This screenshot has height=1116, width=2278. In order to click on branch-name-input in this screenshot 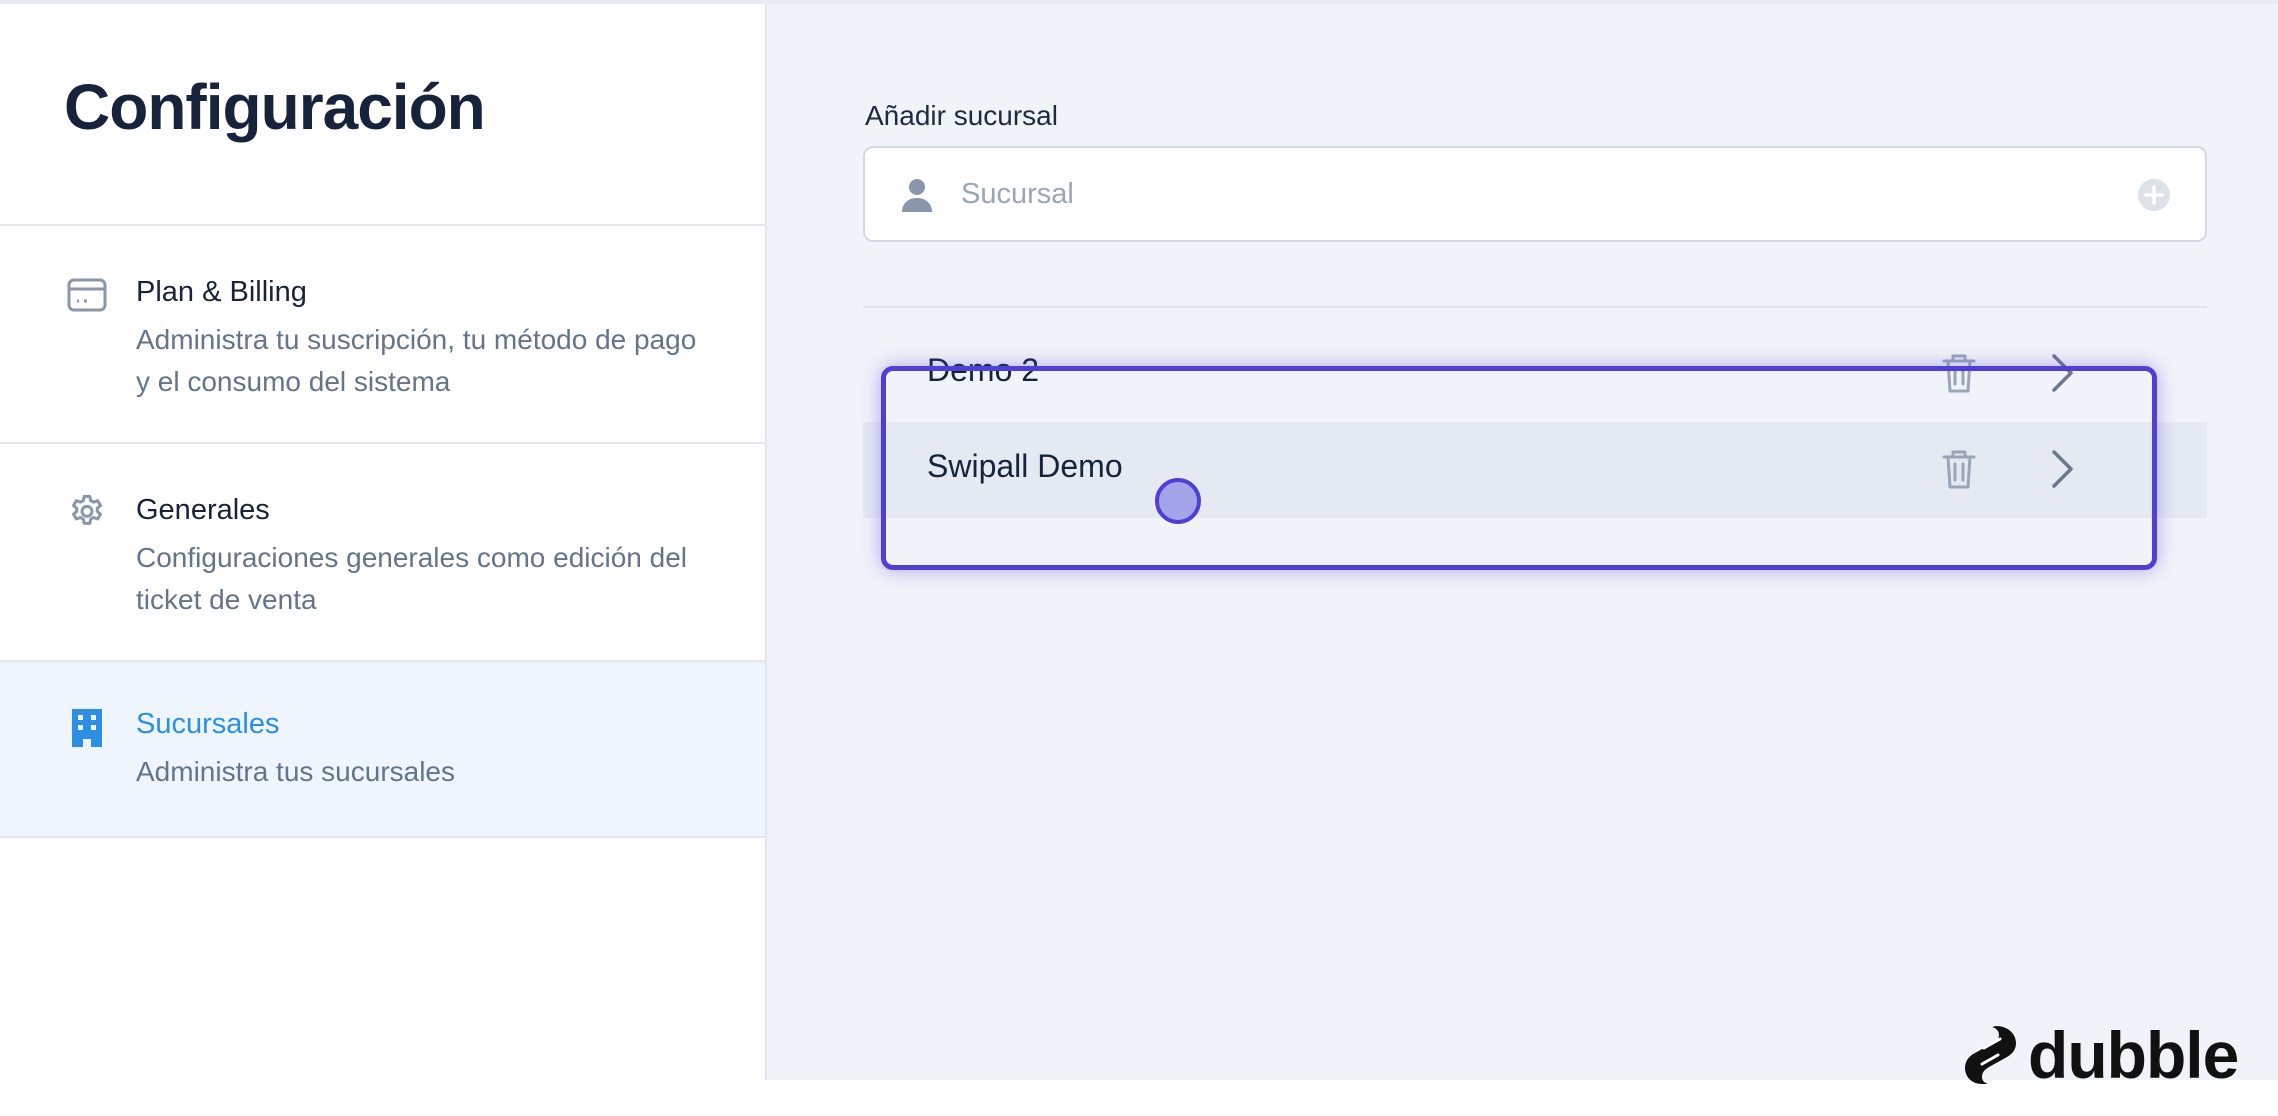, I will do `click(1541, 194)`.